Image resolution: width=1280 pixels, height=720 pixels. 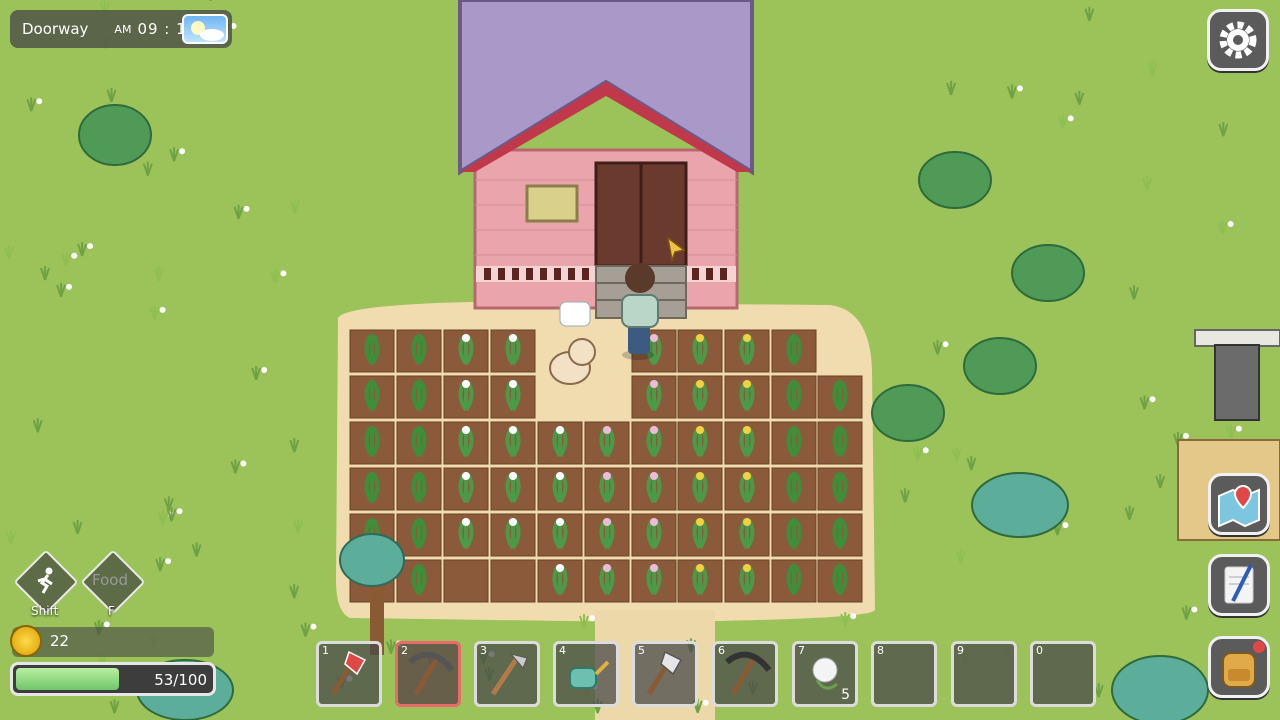 What do you see at coordinates (67, 679) in the screenshot?
I see `stamina-fill` at bounding box center [67, 679].